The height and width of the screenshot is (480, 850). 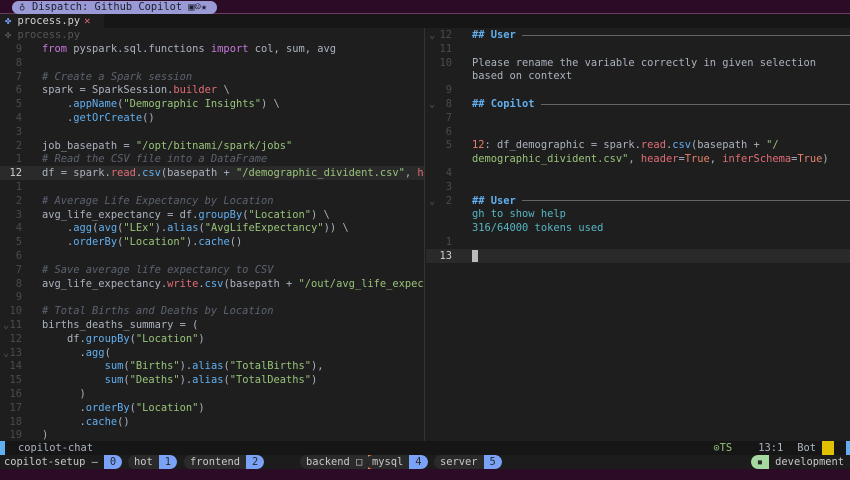 I want to click on line-number: 7, so click(x=18, y=76).